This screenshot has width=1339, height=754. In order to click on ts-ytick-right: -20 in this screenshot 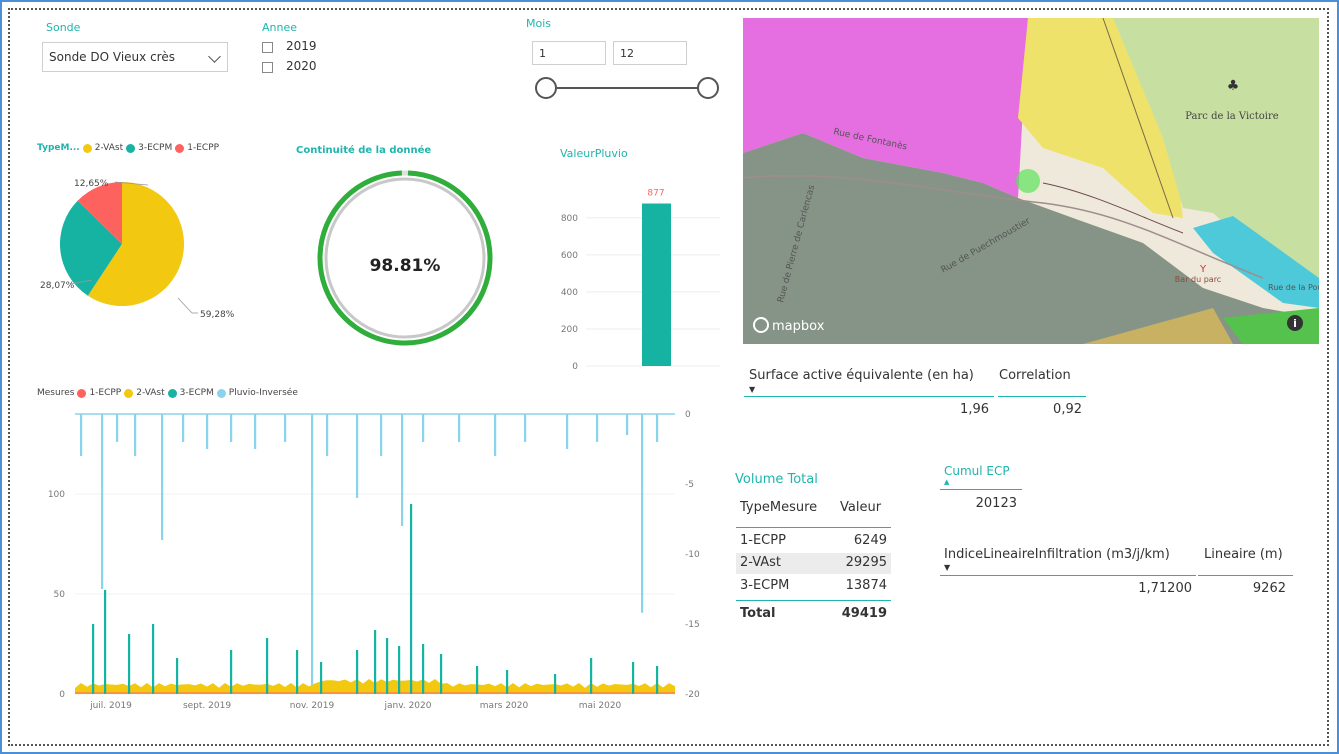, I will do `click(692, 695)`.